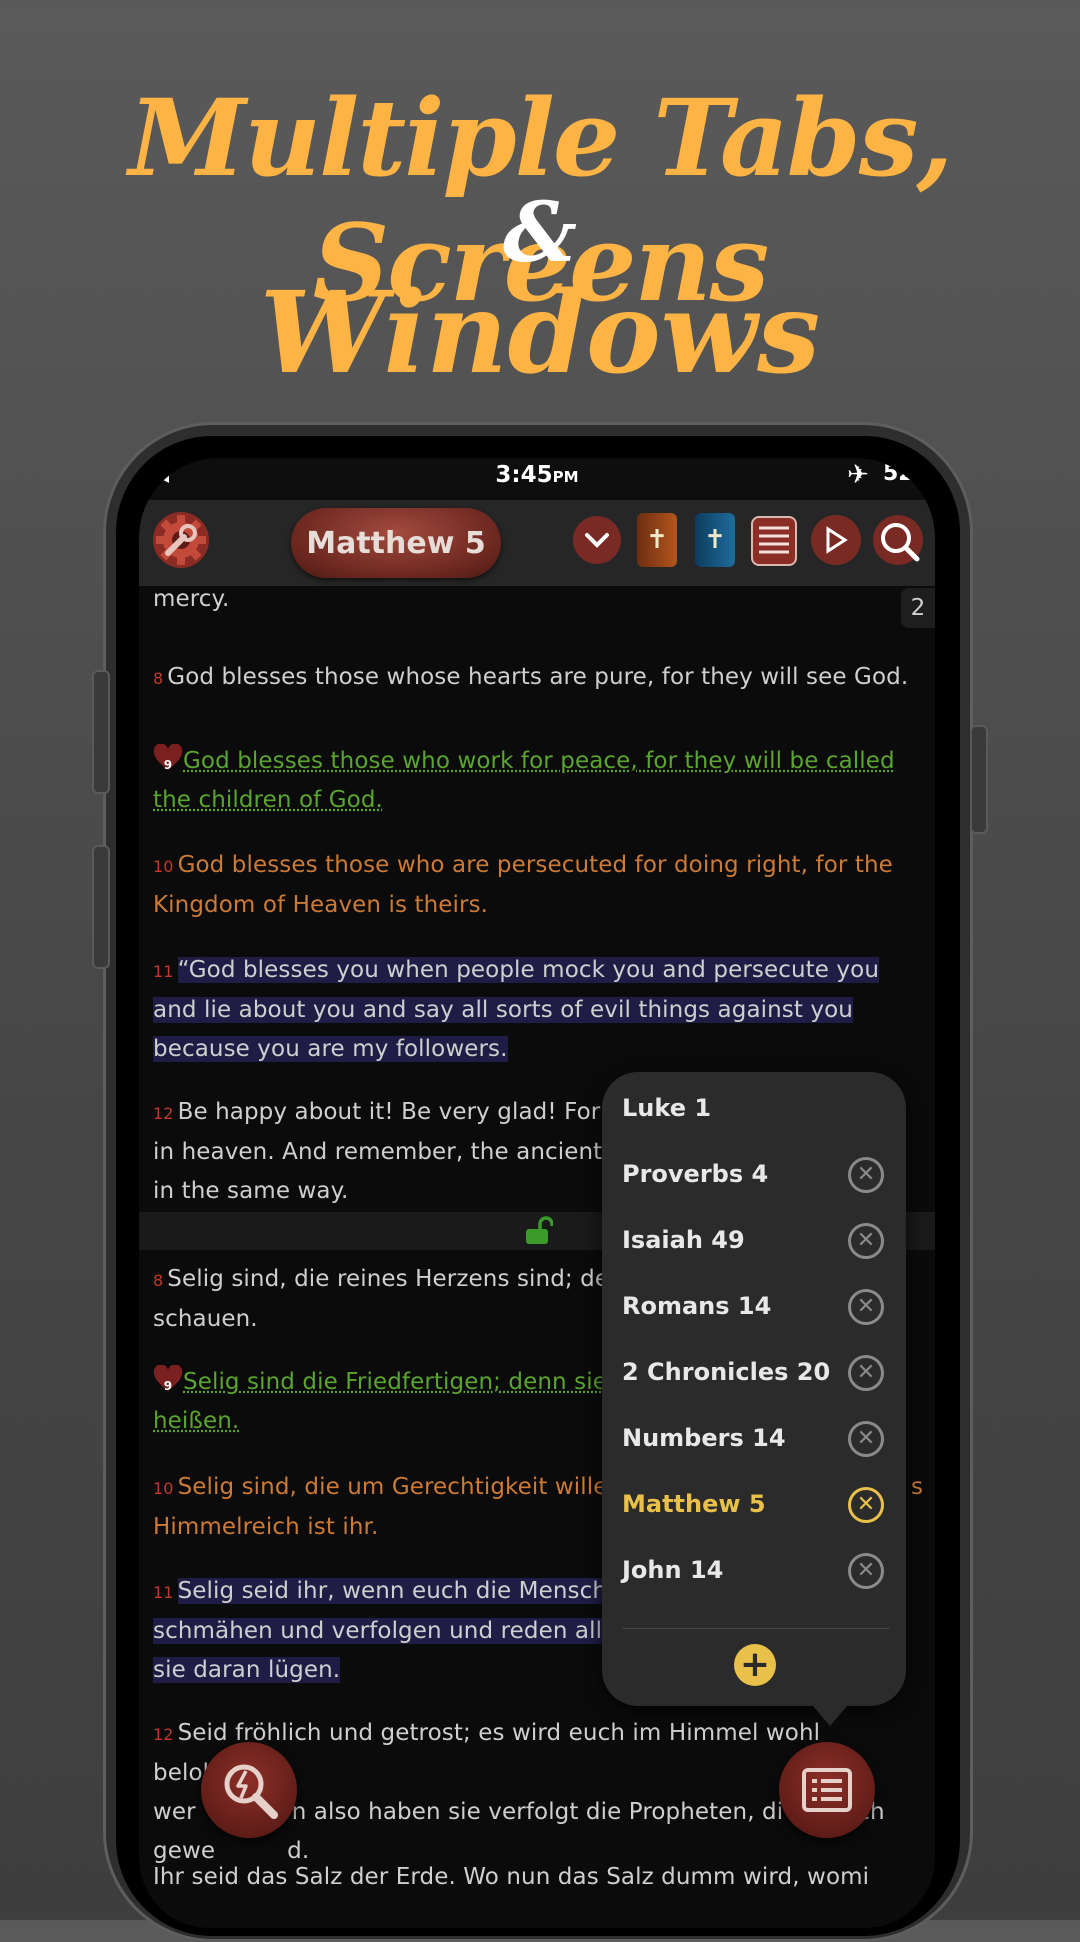 Image resolution: width=1080 pixels, height=1942 pixels. Describe the element at coordinates (704, 1438) in the screenshot. I see `tab-label: Numbers 14` at that location.